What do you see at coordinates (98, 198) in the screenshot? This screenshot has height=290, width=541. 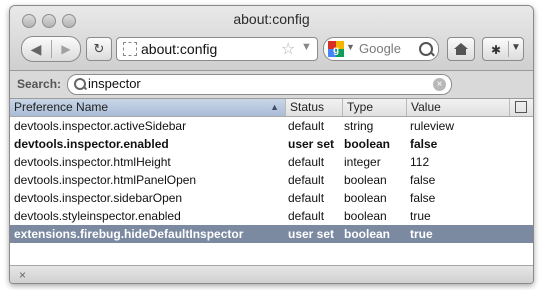 I see `pref-name: devtools.inspector.sidebarOpen` at bounding box center [98, 198].